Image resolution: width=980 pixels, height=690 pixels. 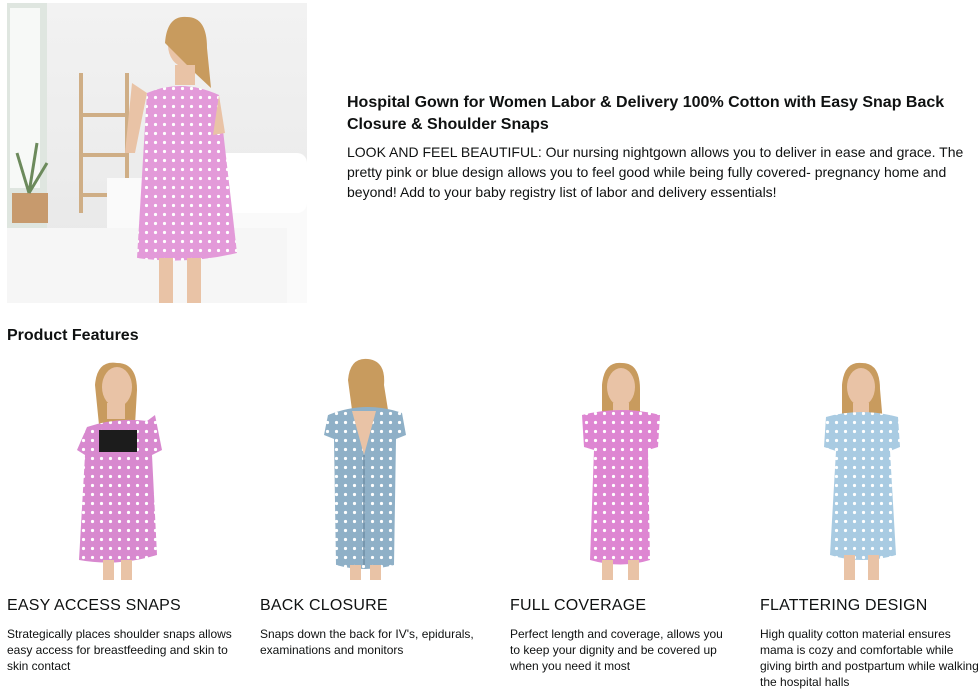 I want to click on feature-heading: FLATTERING DESIGN, so click(x=844, y=605).